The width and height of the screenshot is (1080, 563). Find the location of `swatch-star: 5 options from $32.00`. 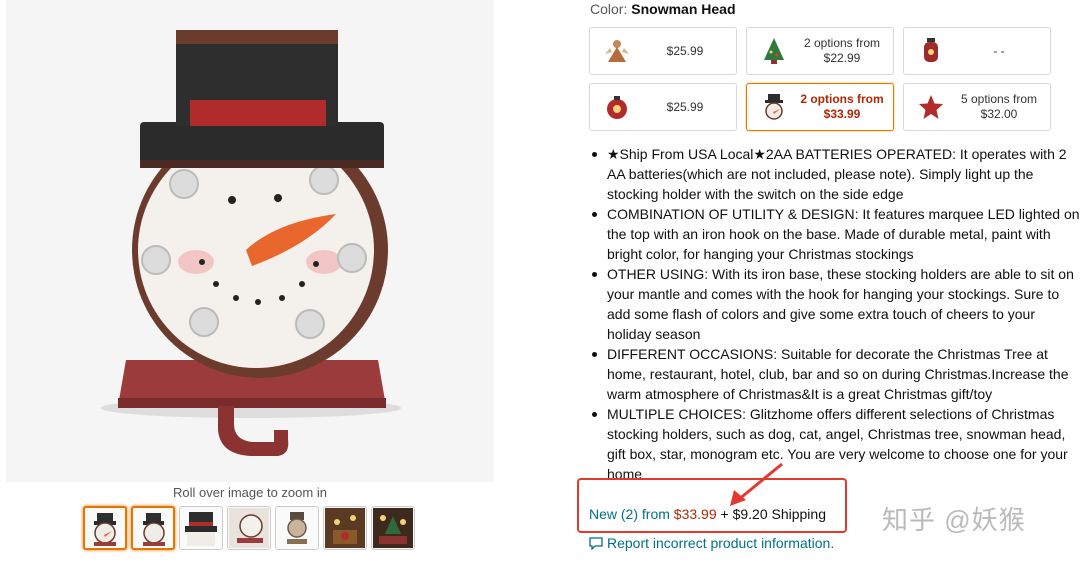

swatch-star: 5 options from $32.00 is located at coordinates (977, 107).